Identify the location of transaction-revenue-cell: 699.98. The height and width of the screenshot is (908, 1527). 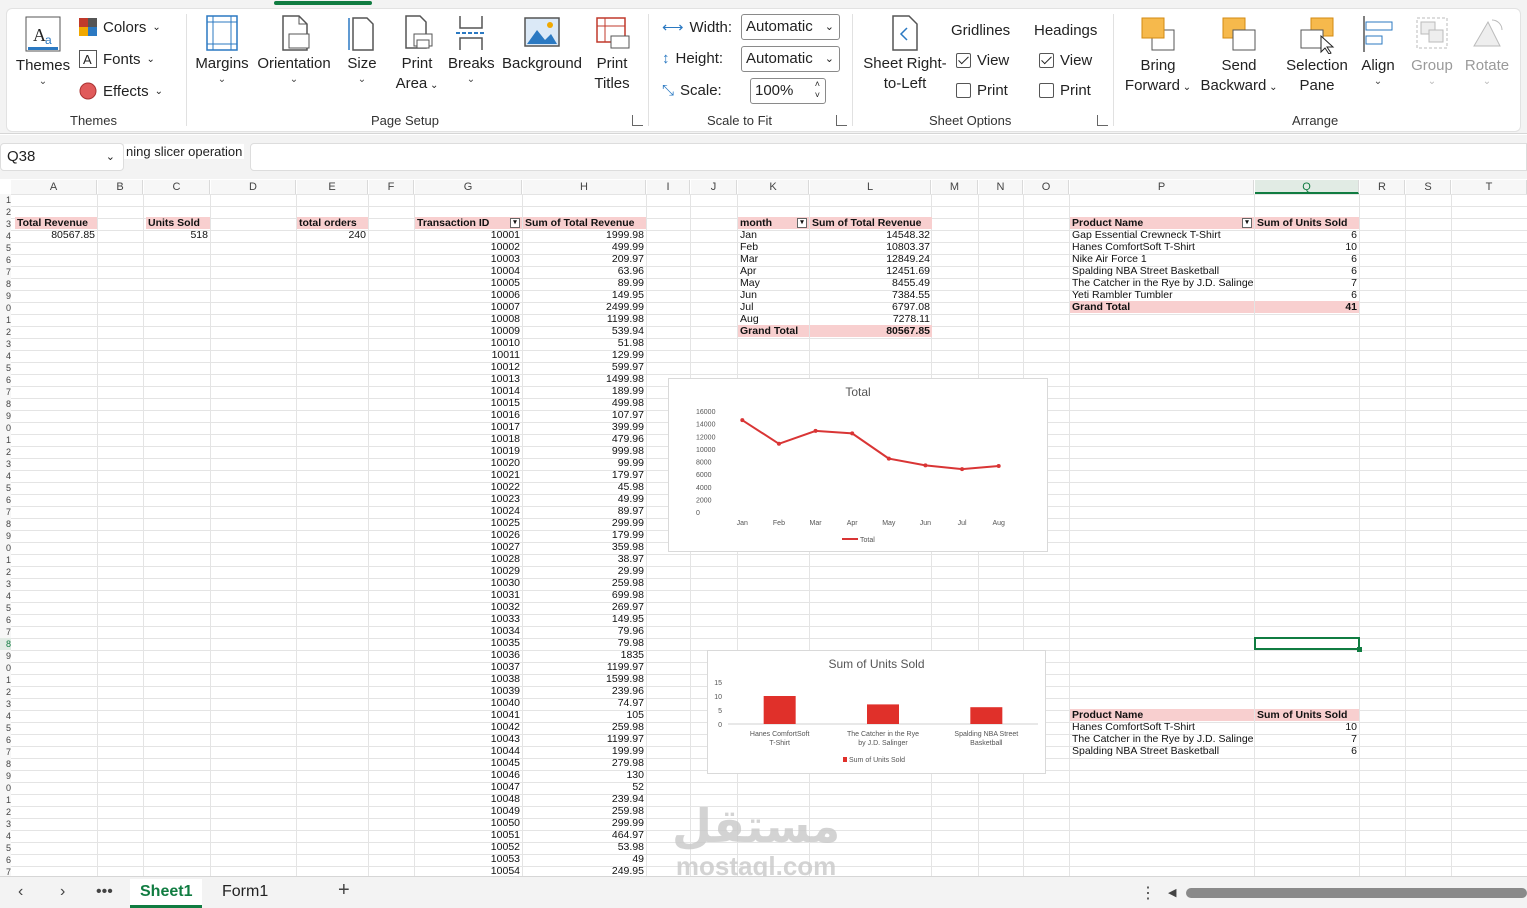
(584, 595).